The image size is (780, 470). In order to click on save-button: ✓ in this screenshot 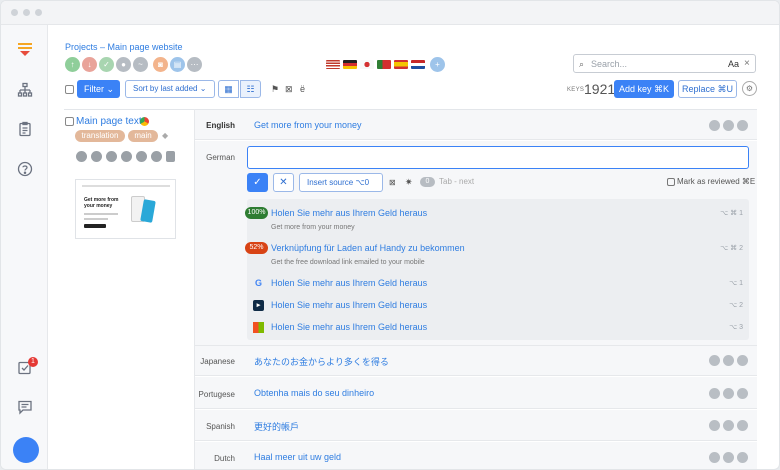, I will do `click(257, 182)`.